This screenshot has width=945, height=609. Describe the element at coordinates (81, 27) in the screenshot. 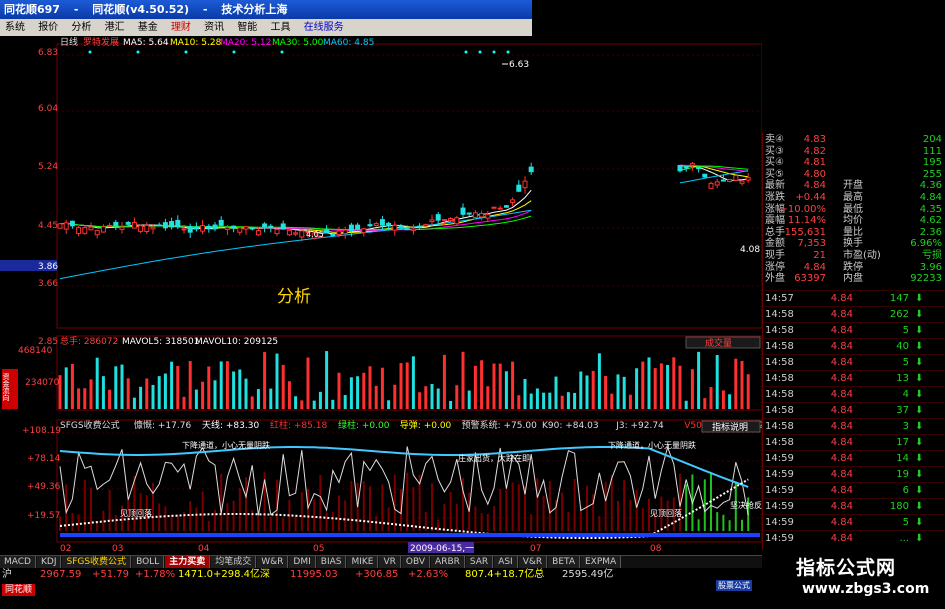

I see `menu-item-analysis: 分析` at that location.